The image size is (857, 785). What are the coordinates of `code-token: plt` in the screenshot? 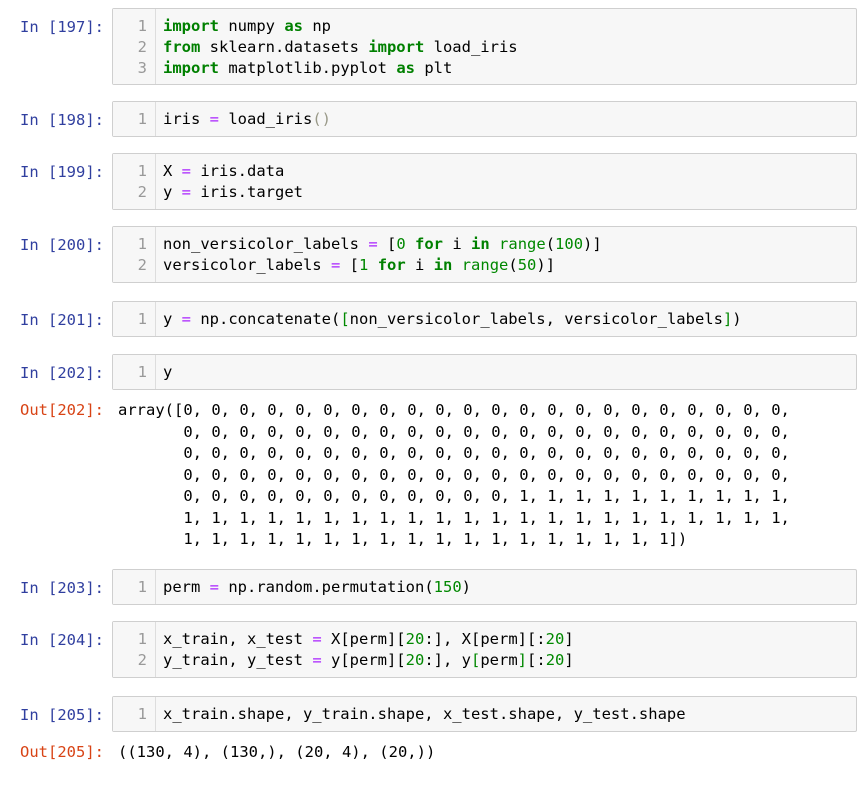 It's located at (433, 68).